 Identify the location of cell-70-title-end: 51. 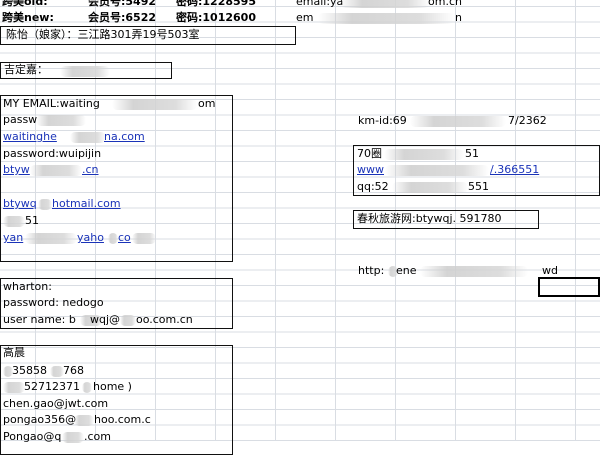
(472, 153).